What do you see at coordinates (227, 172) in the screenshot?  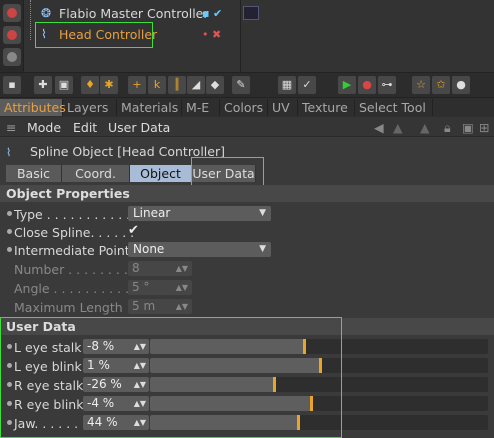 I see `highlight-user-data-tab` at bounding box center [227, 172].